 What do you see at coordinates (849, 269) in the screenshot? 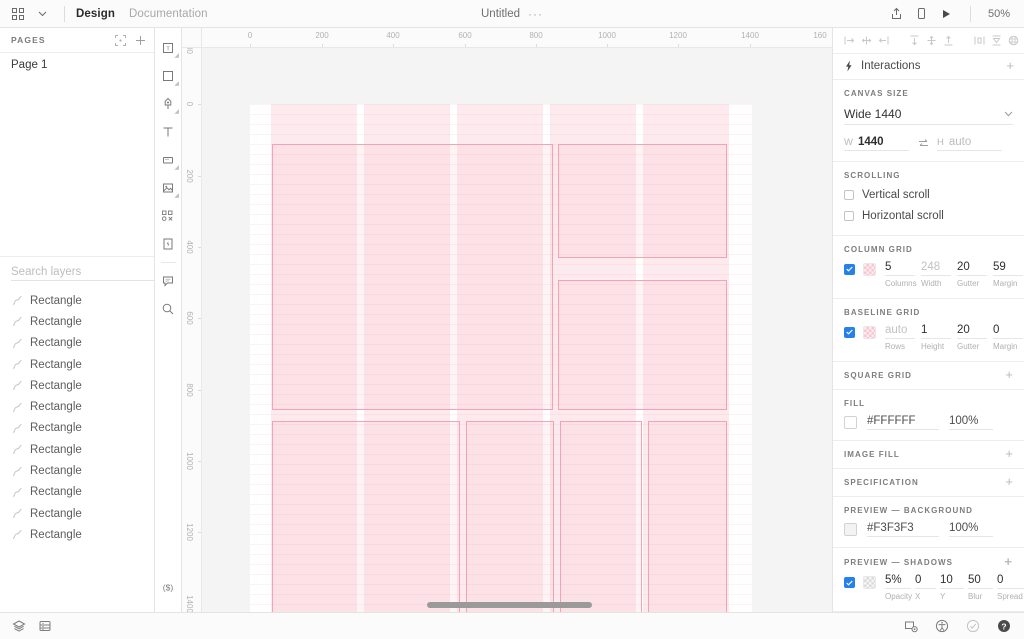
I see `column-grid-toggle` at bounding box center [849, 269].